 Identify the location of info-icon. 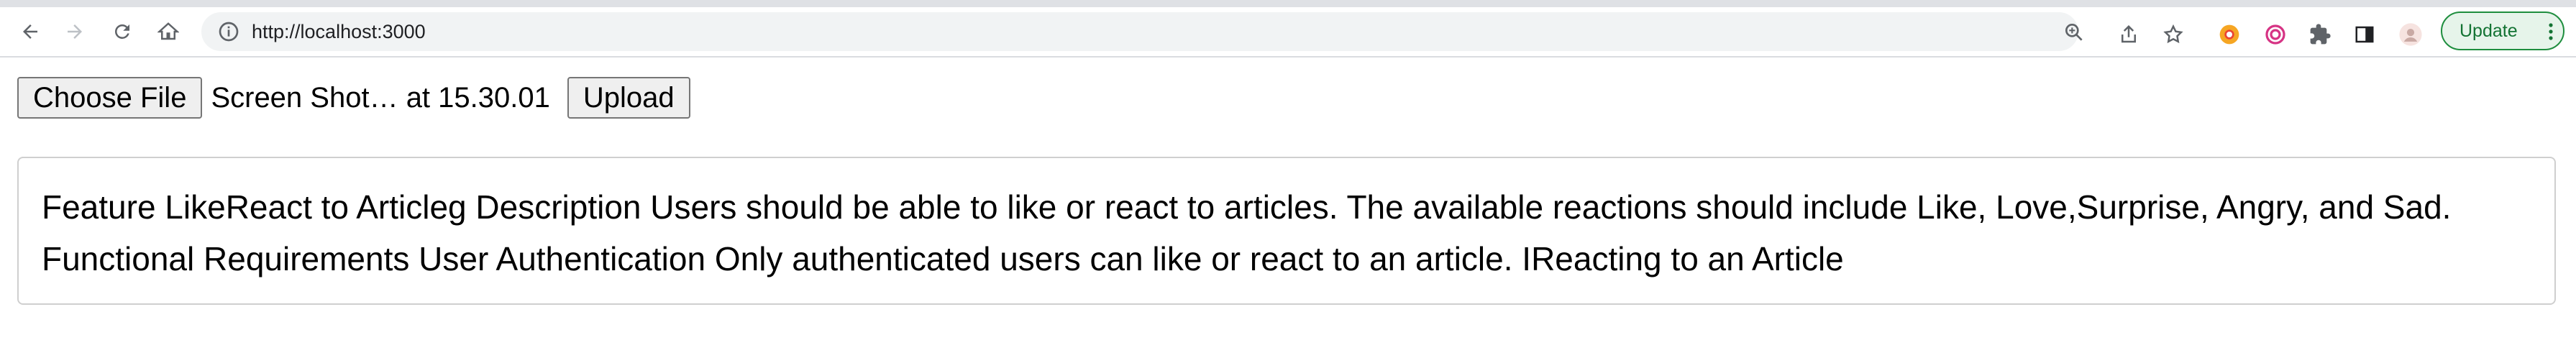
(228, 31).